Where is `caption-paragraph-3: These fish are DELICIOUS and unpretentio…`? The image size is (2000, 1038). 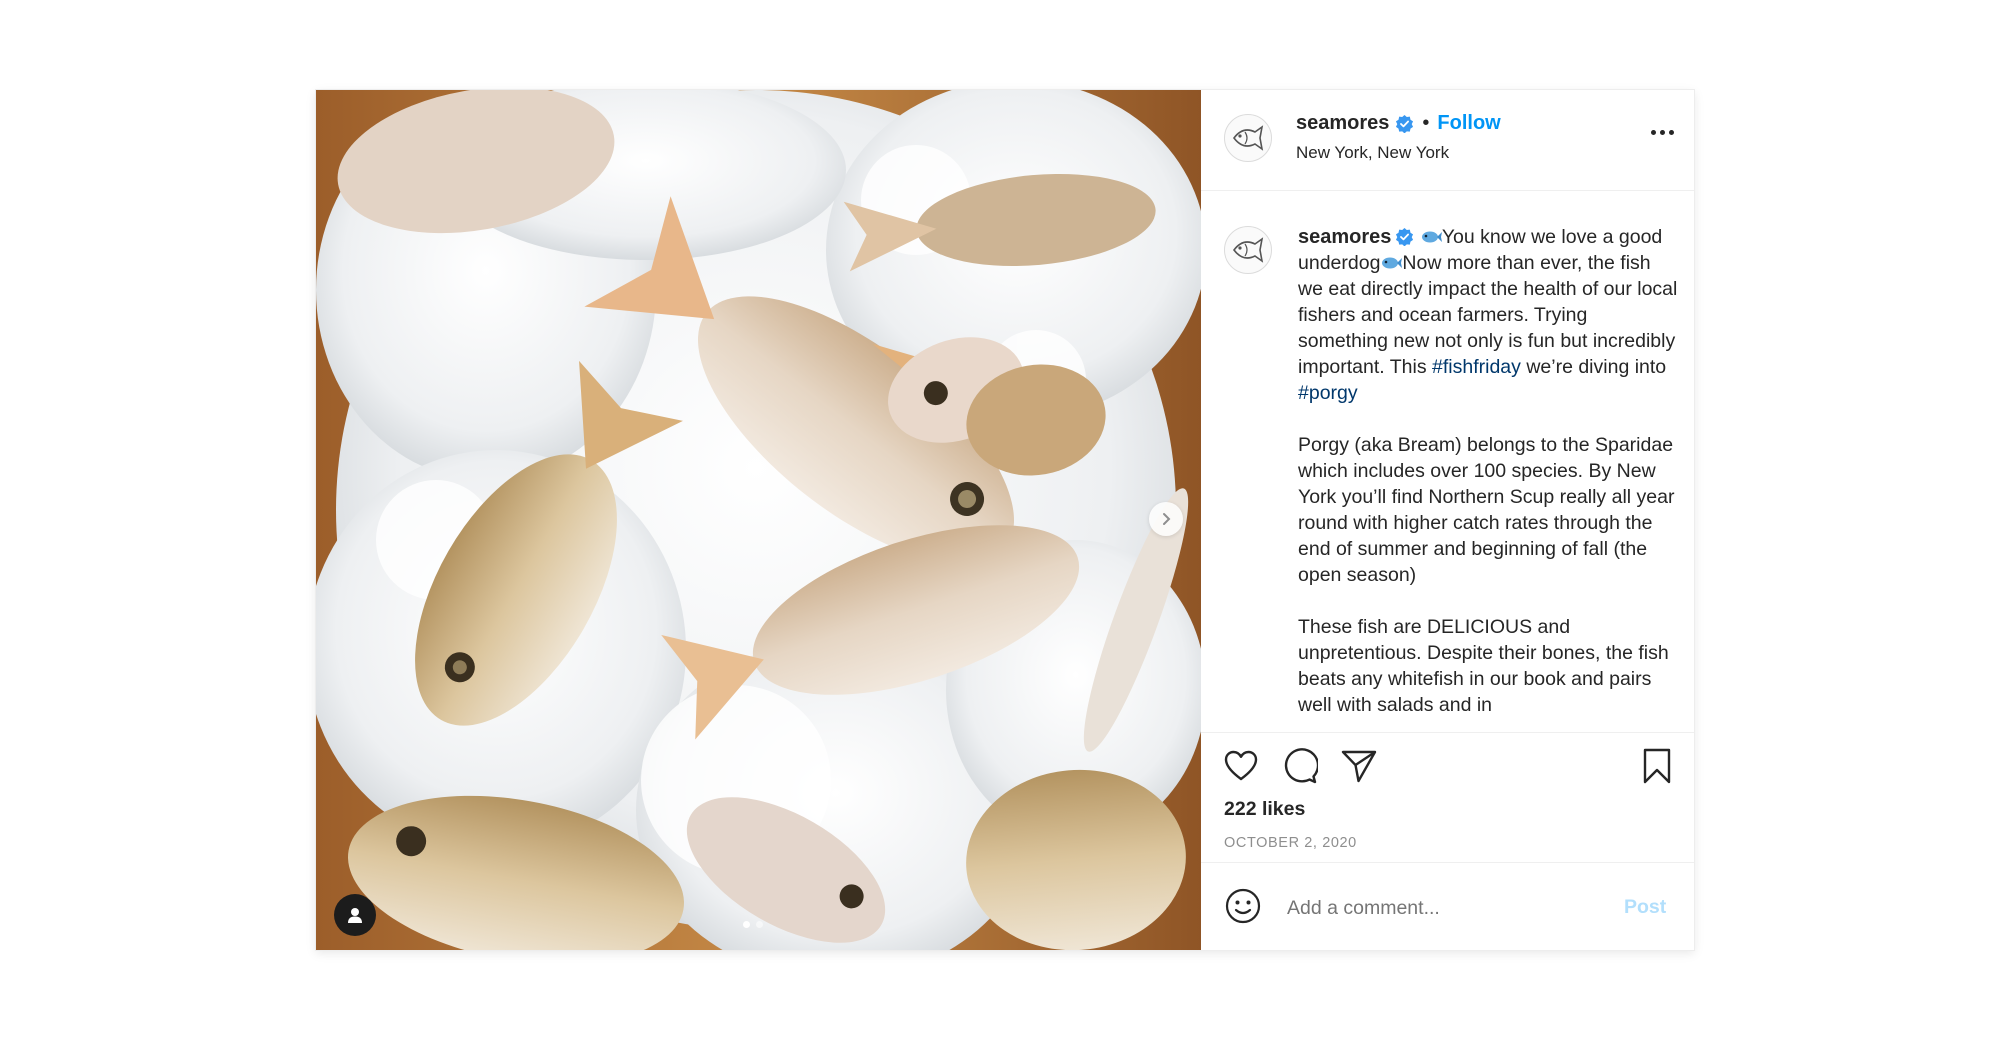
caption-paragraph-3: These fish are DELICIOUS and unpretentio… is located at coordinates (1486, 666).